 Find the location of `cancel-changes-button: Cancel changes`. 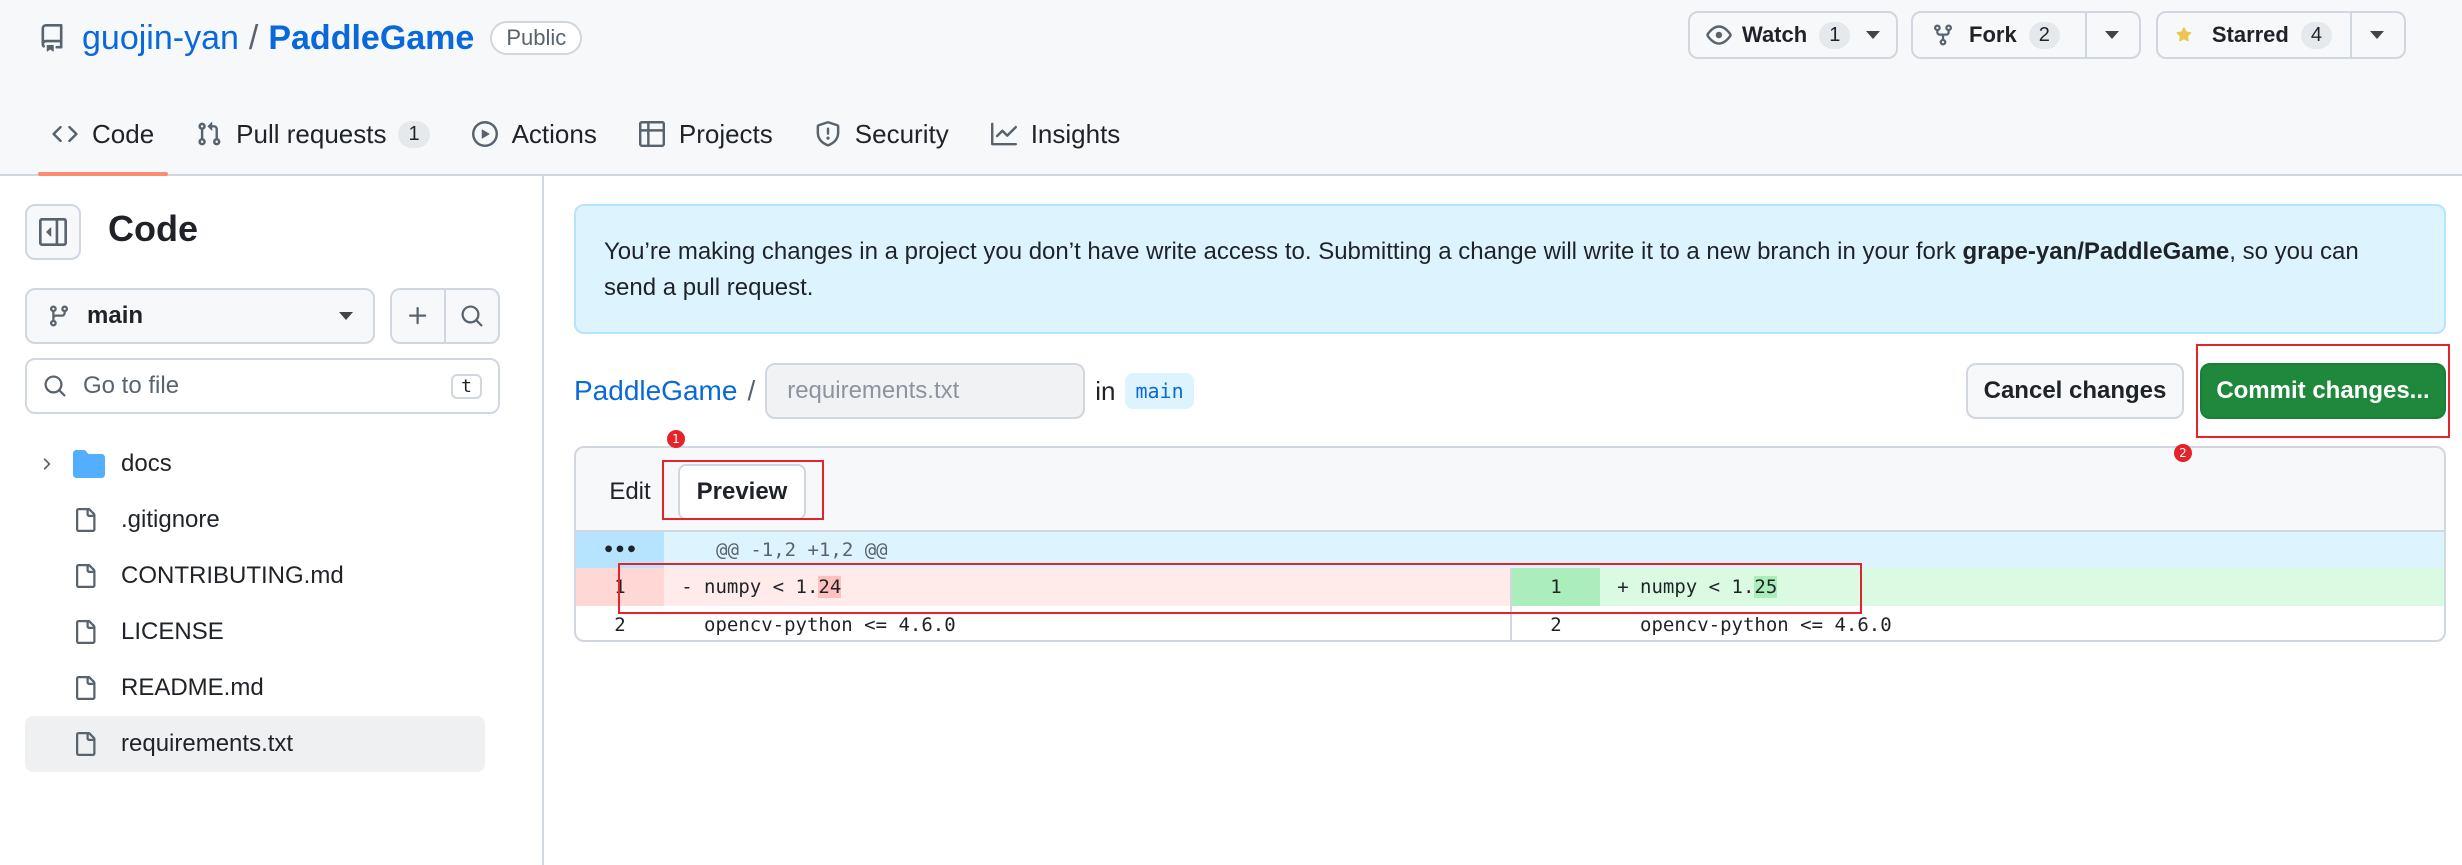

cancel-changes-button: Cancel changes is located at coordinates (2075, 391).